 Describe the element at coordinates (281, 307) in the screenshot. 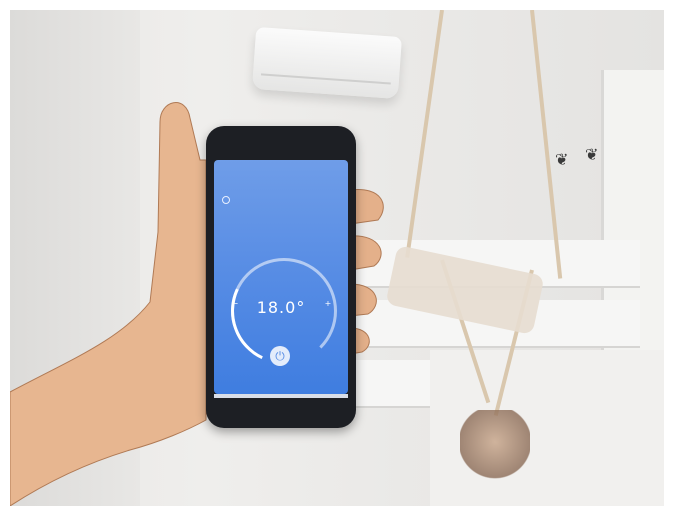

I see `temperature-readout: 18.0°` at that location.